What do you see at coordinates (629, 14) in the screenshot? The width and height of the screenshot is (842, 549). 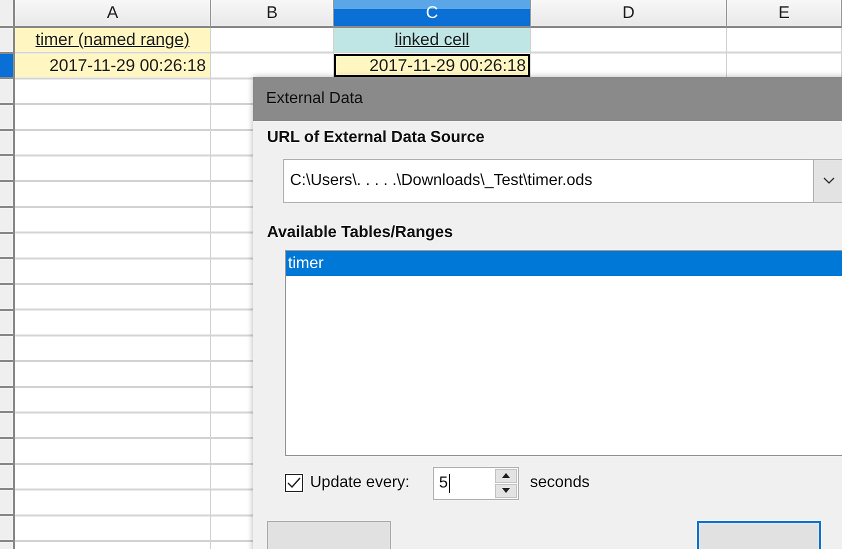 I see `column-header: D` at bounding box center [629, 14].